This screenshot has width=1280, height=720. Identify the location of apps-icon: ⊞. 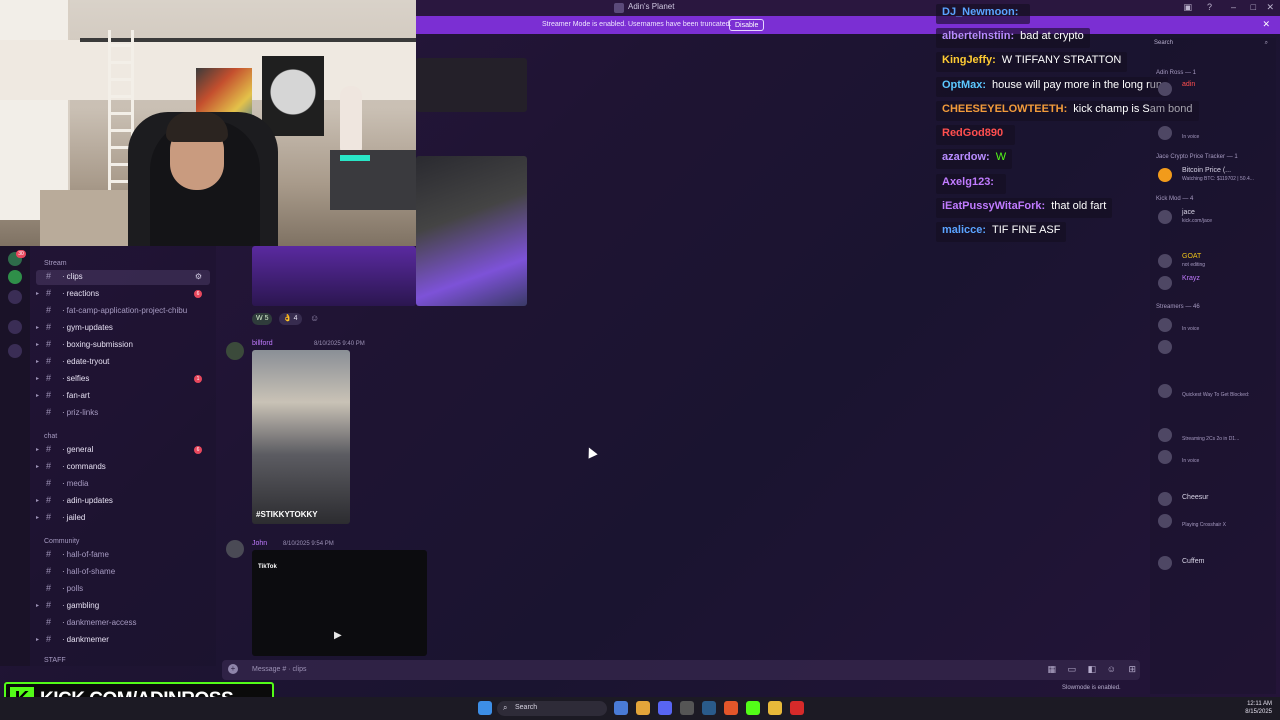
(1132, 669).